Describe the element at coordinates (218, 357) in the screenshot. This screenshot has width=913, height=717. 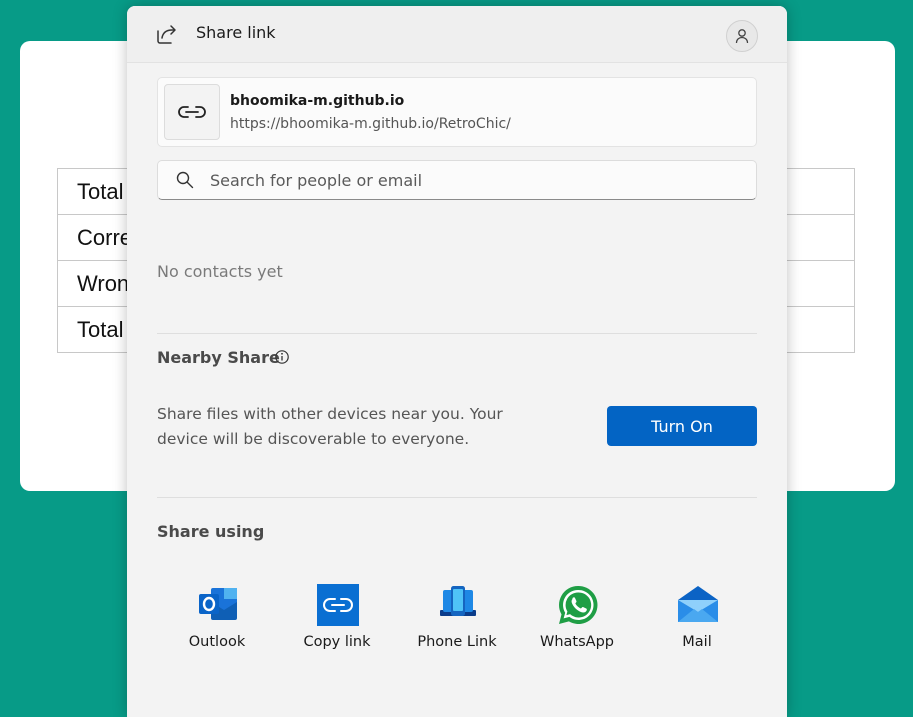
I see `nearby-share-title: Nearby Share` at that location.